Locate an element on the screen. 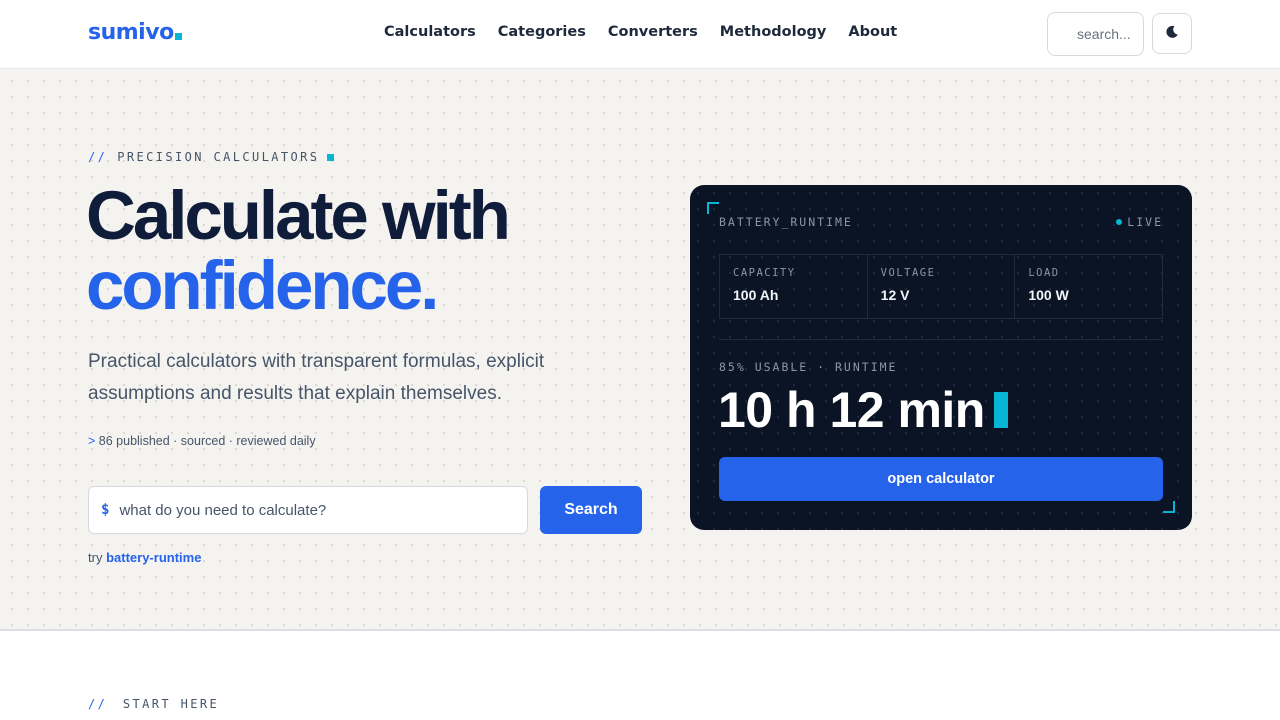  logo-dot is located at coordinates (178, 36).